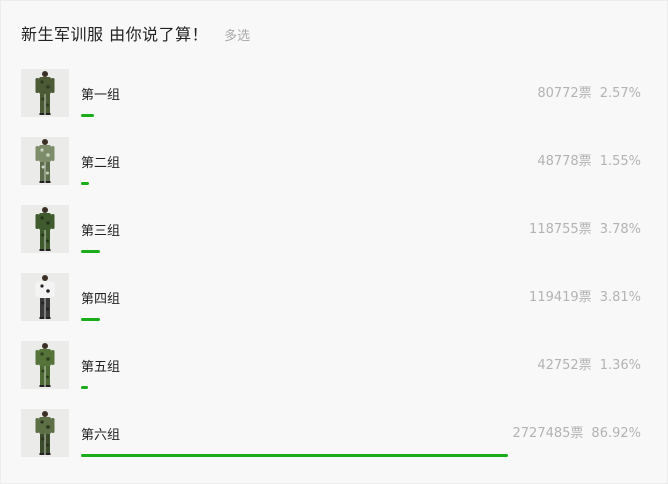 The height and width of the screenshot is (484, 668). I want to click on vote-stats: 80772票 2.57%, so click(589, 91).